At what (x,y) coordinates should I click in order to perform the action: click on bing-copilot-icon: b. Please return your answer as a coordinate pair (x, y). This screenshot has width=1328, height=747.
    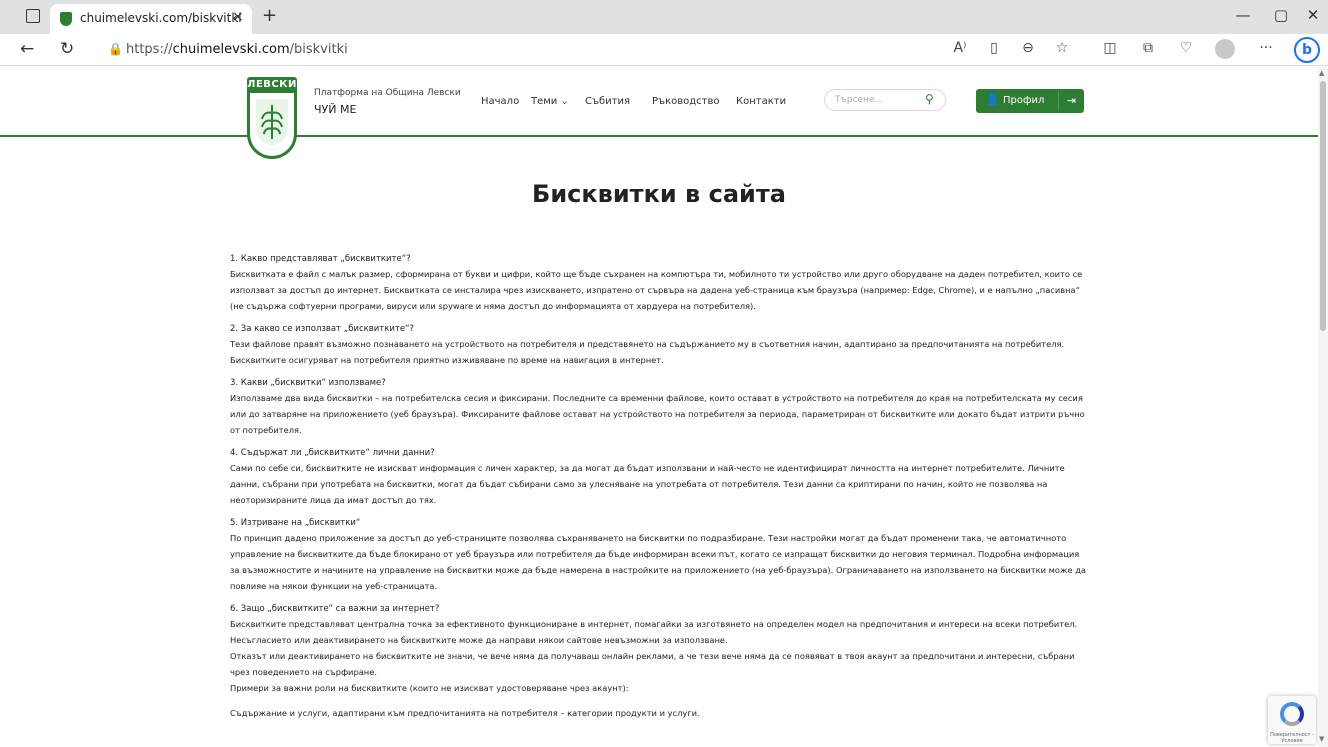
    Looking at the image, I should click on (1307, 50).